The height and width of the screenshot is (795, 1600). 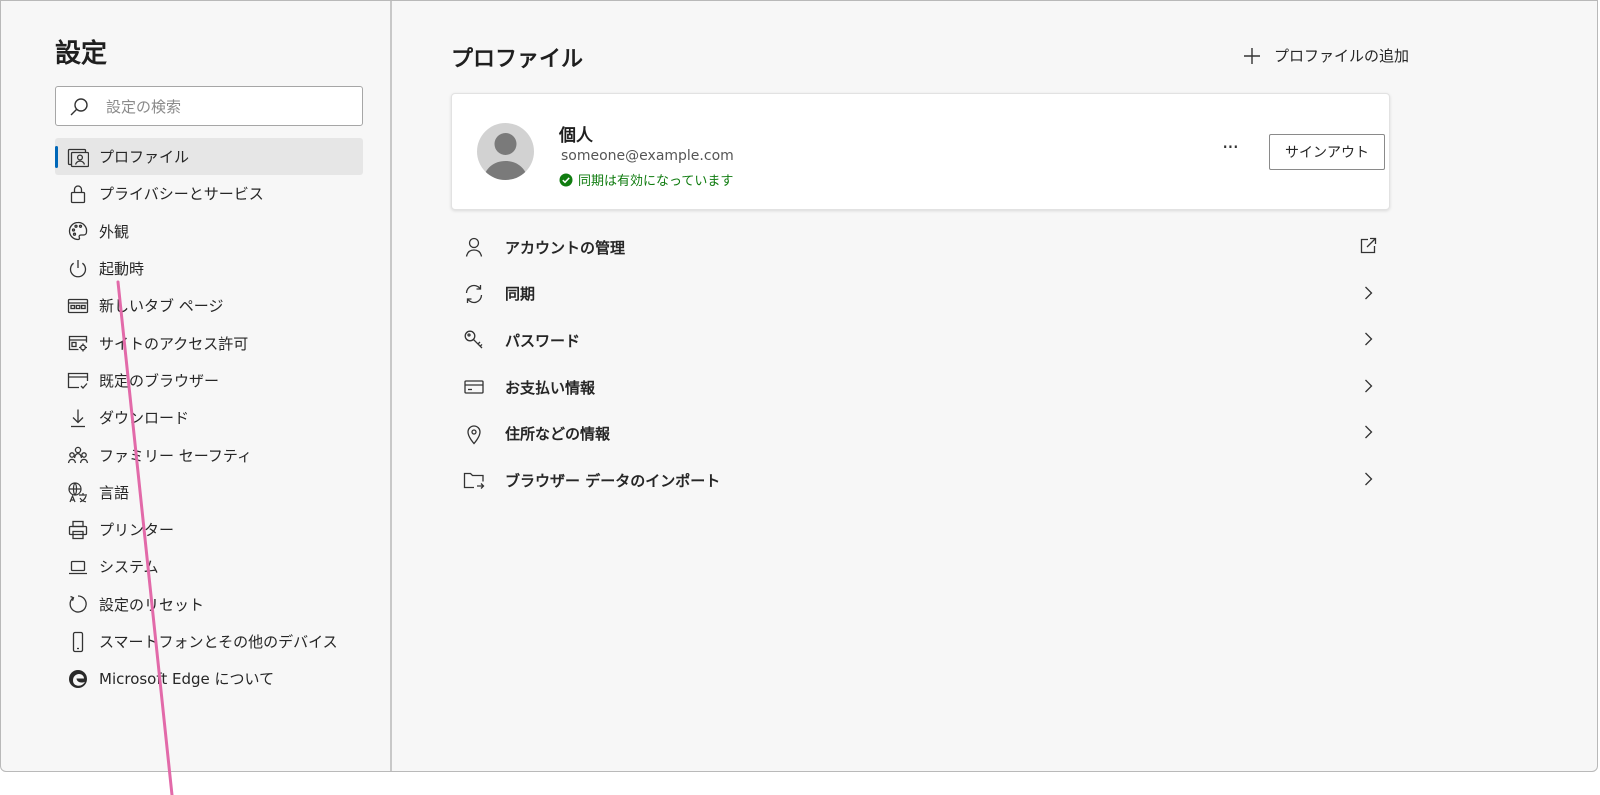 I want to click on location-icon, so click(x=474, y=434).